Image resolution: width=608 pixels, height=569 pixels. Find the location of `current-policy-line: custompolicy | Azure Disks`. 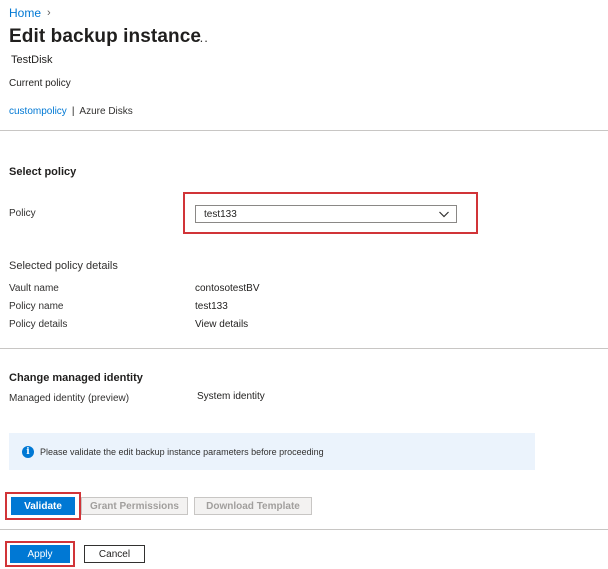

current-policy-line: custompolicy | Azure Disks is located at coordinates (71, 111).